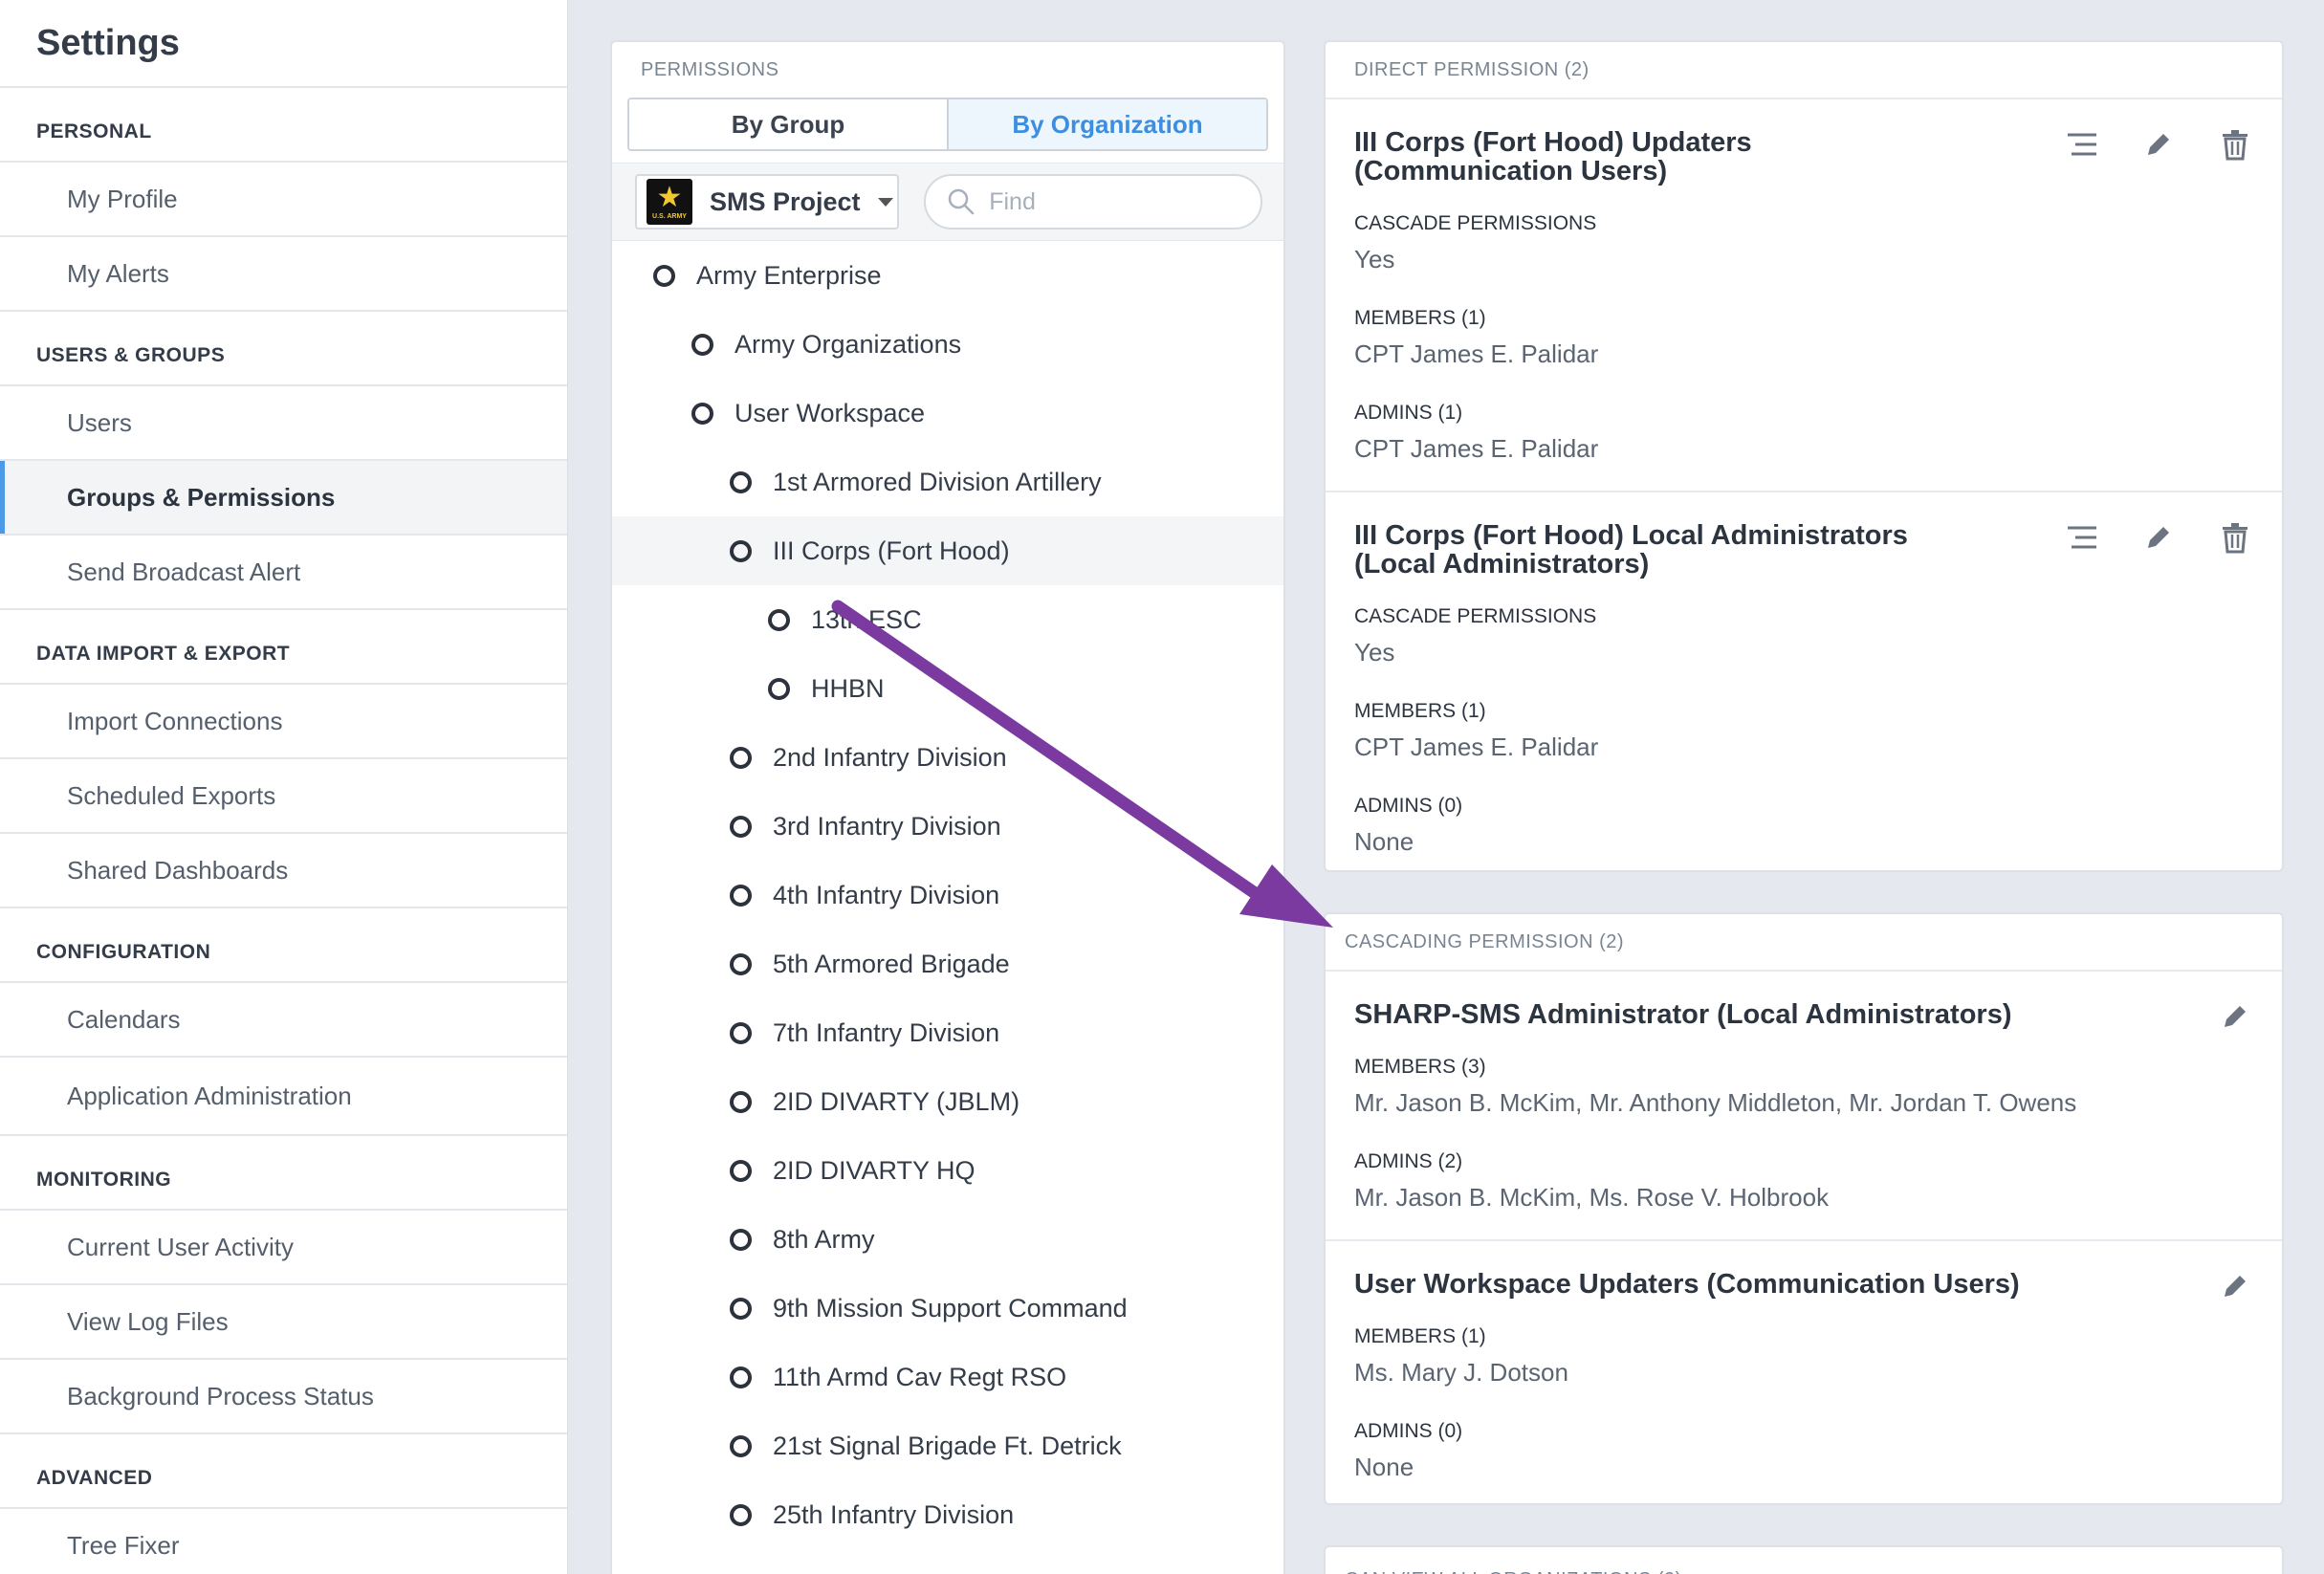 This screenshot has height=1574, width=2324. Describe the element at coordinates (1592, 1197) in the screenshot. I see `admins-value: Mr. Jason B. McKim, Ms. Rose V. Holbrook` at that location.